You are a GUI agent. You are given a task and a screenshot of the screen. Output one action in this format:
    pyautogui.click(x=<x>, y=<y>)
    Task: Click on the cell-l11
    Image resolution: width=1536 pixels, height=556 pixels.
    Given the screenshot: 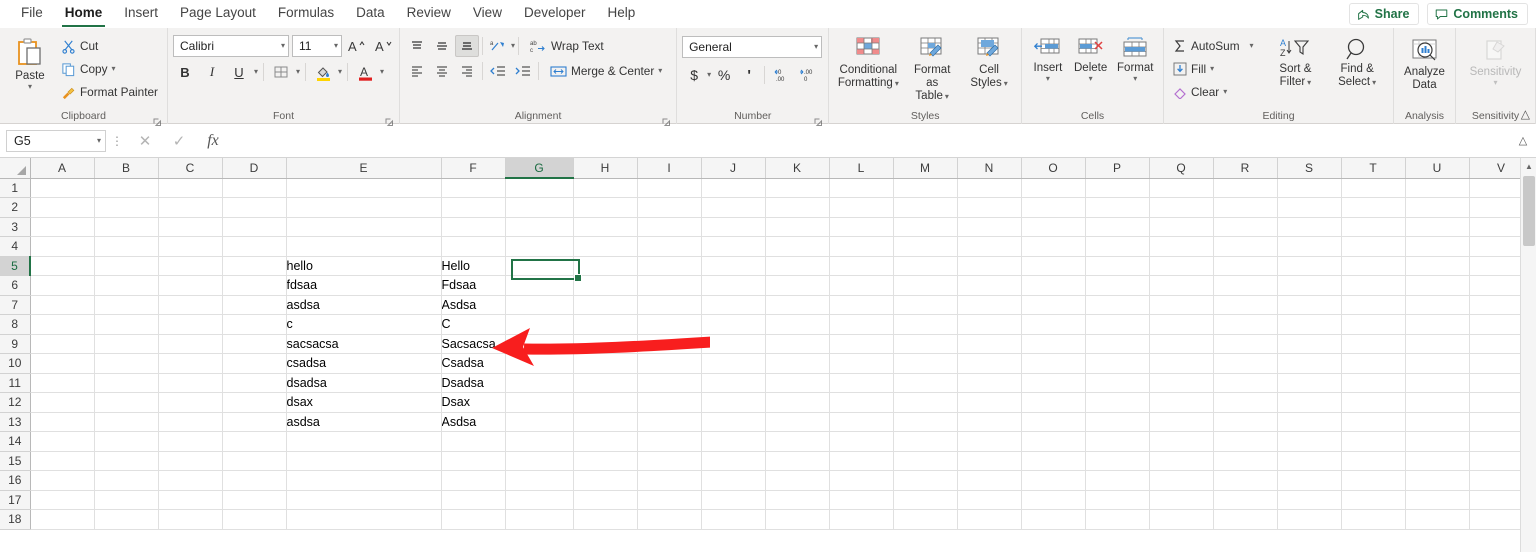 What is the action you would take?
    pyautogui.click(x=861, y=383)
    